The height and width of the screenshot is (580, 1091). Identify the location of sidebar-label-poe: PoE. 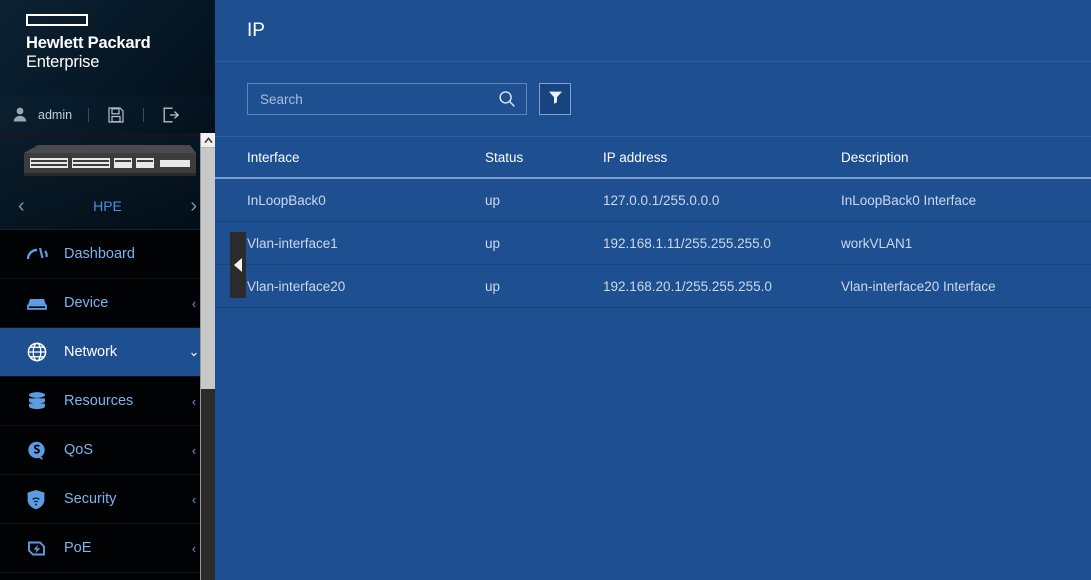
(78, 548).